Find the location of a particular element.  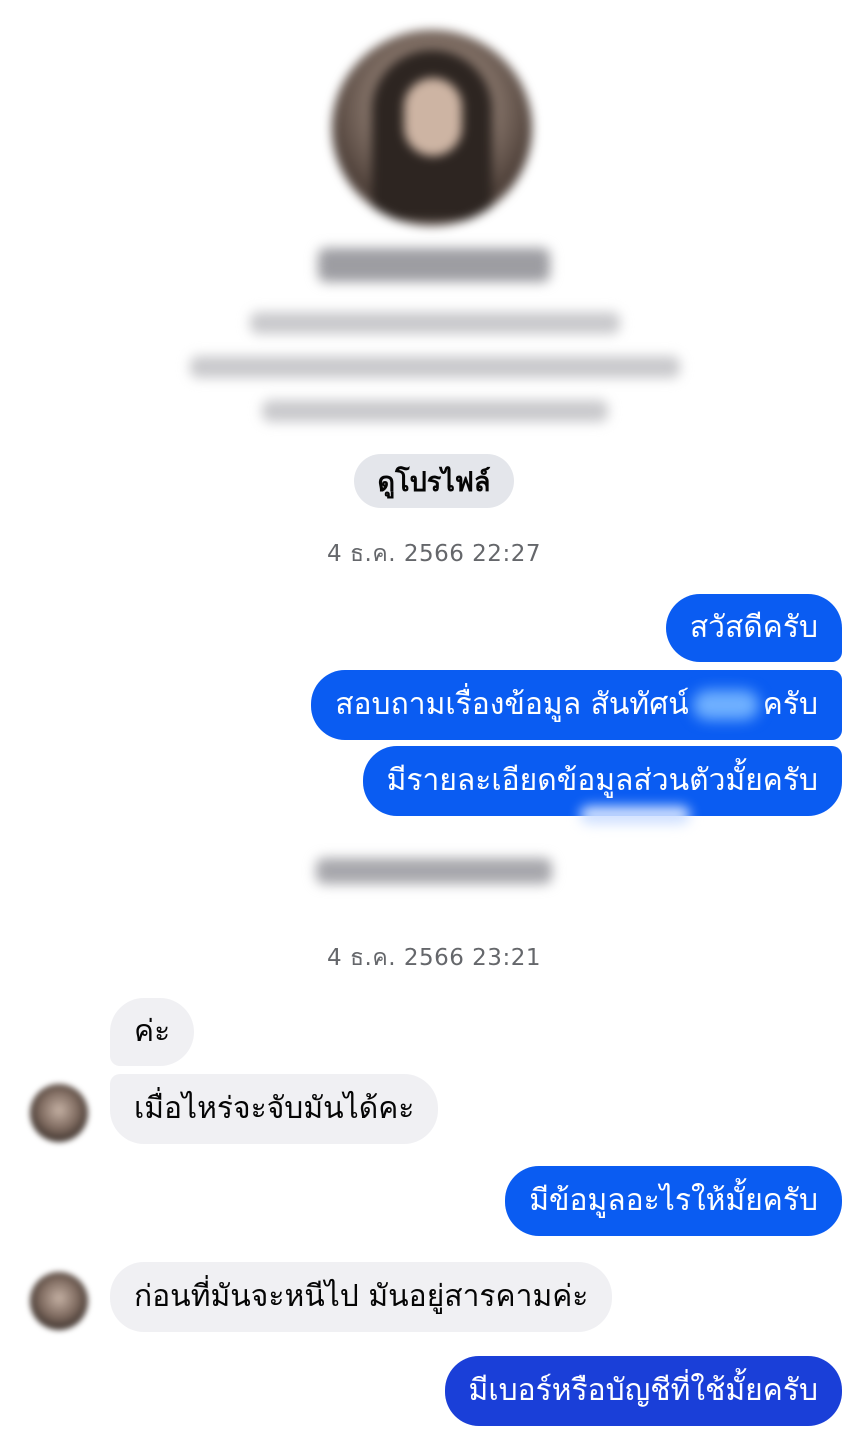

seen-indicator-redacted is located at coordinates (635, 815).